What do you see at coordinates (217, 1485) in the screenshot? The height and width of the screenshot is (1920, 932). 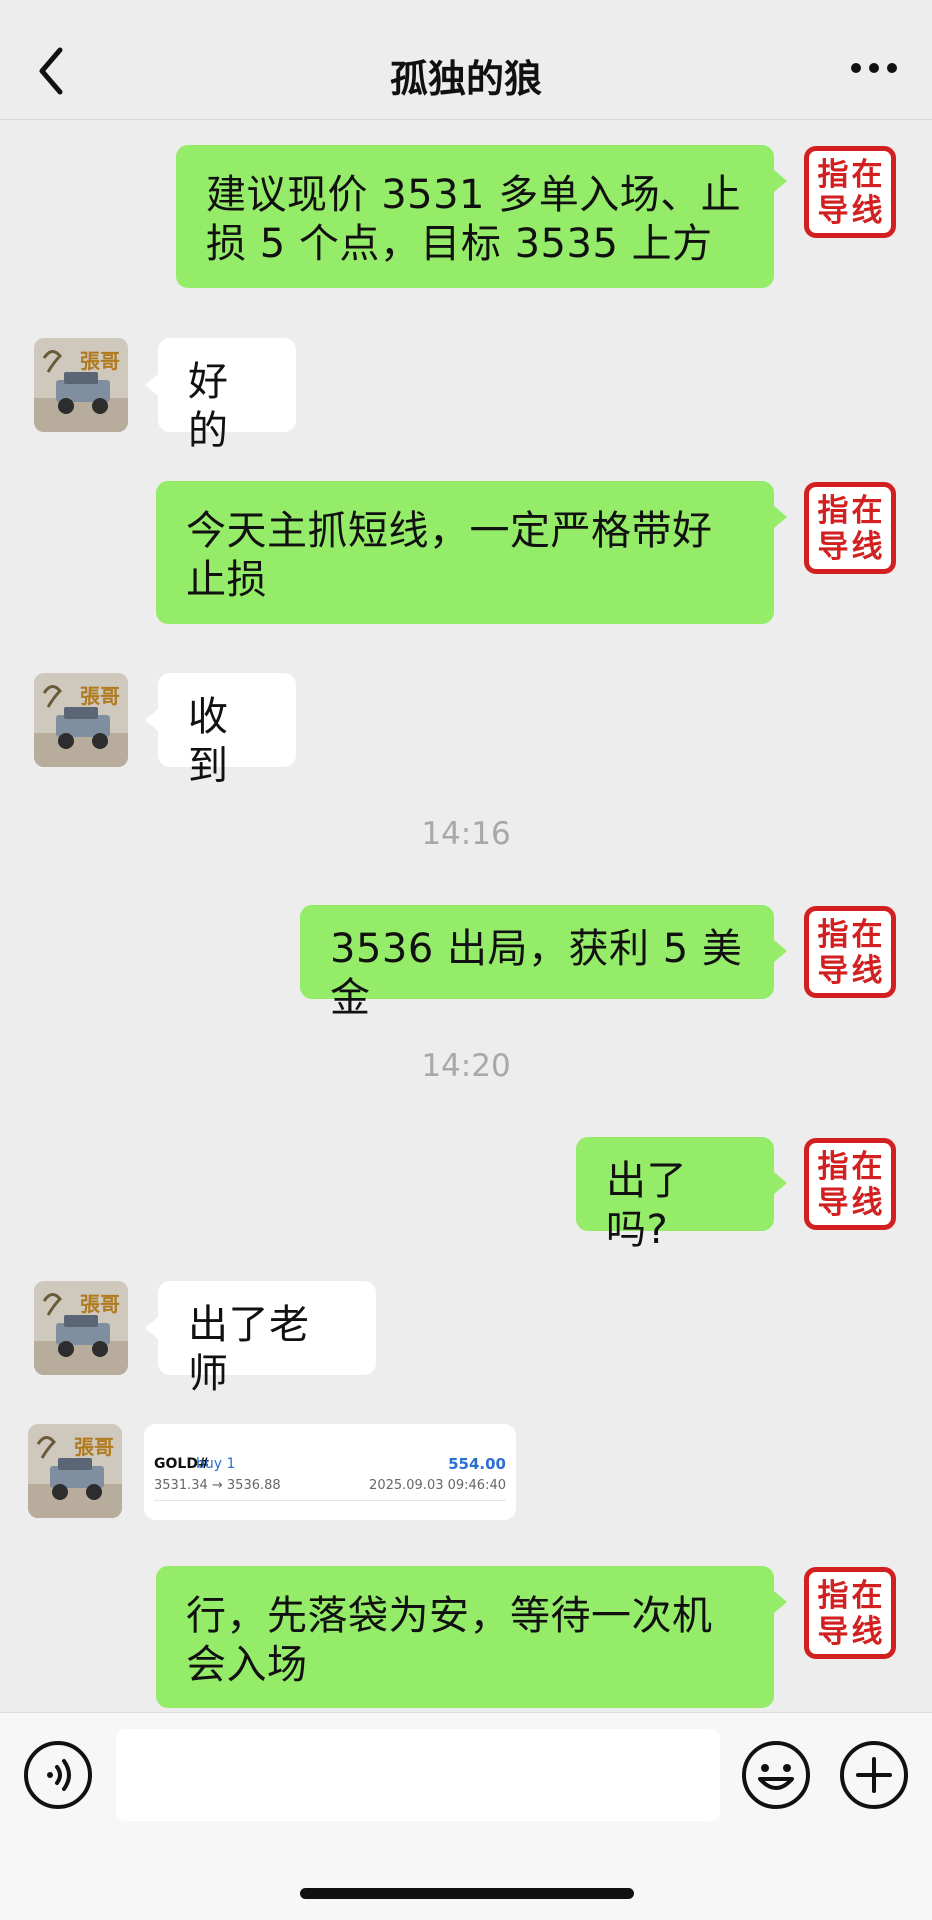 I see `trade-prices: 3531.34 → 3536.88` at bounding box center [217, 1485].